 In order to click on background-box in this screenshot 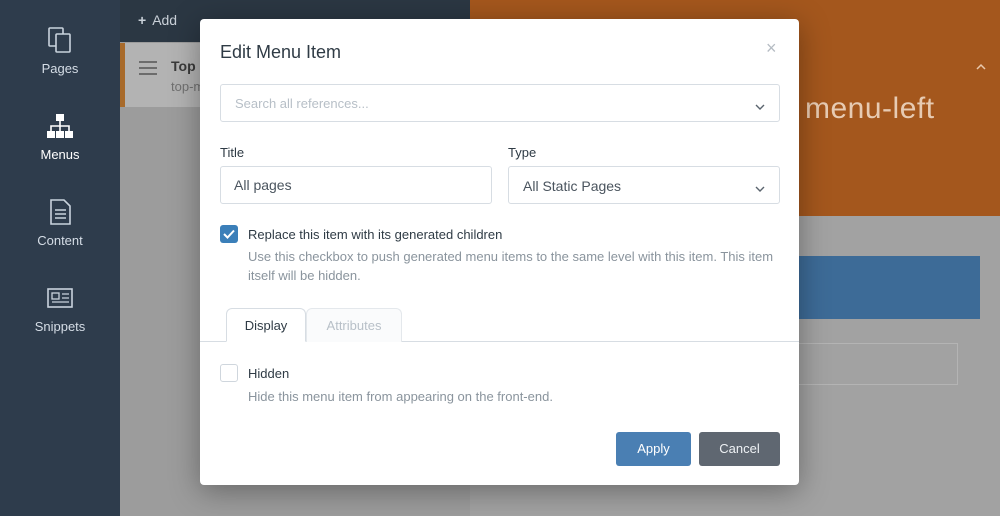, I will do `click(878, 364)`.